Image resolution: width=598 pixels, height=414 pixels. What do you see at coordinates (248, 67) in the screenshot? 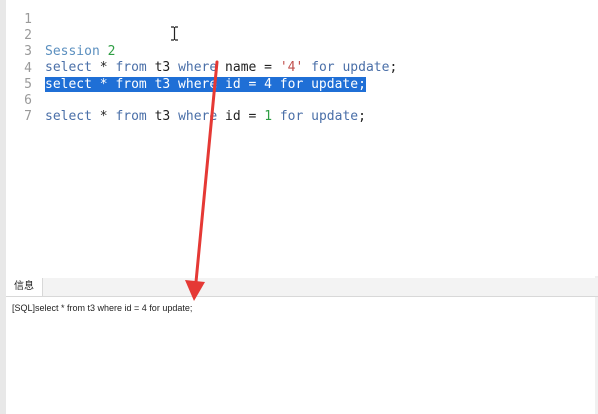
I see `code-token: name =` at bounding box center [248, 67].